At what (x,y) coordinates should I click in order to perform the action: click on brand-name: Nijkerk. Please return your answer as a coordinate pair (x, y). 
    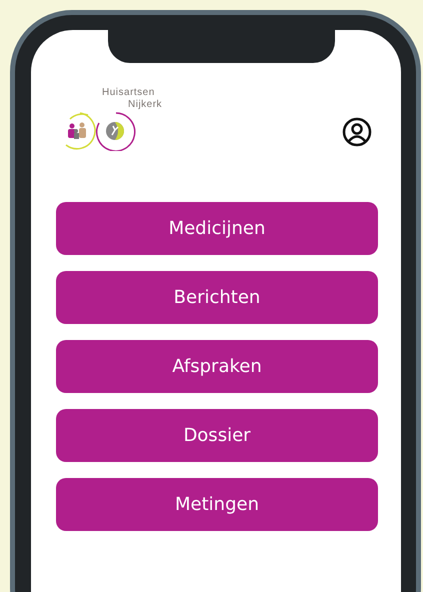
    Looking at the image, I should click on (145, 105).